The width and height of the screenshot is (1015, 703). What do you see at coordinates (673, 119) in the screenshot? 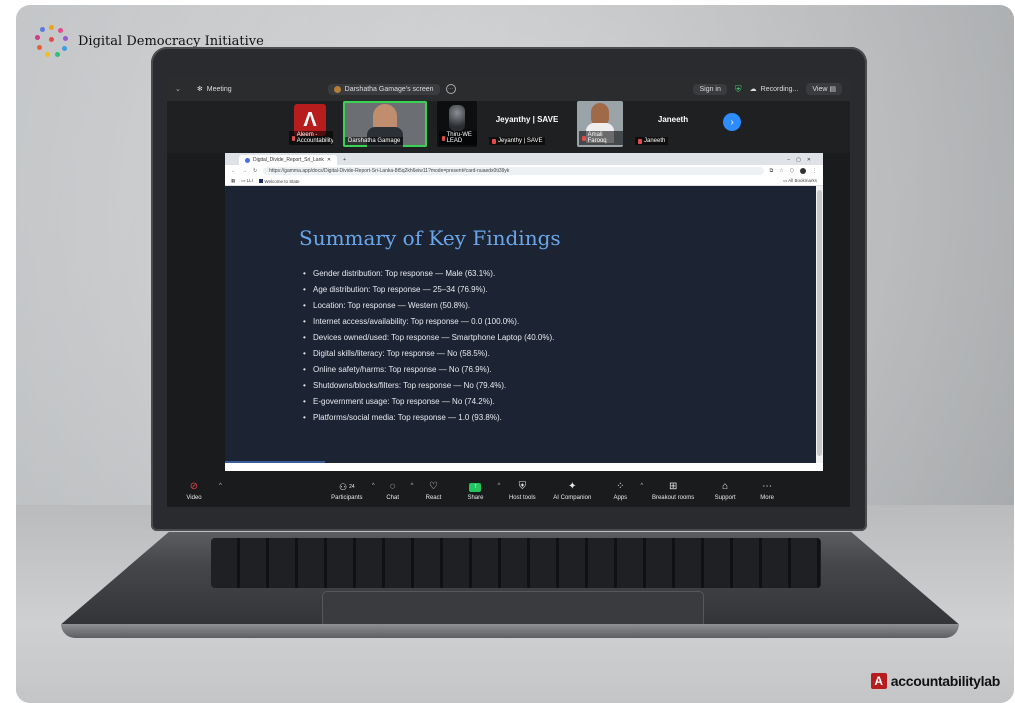
I see `participant-display-name: Janeeth` at bounding box center [673, 119].